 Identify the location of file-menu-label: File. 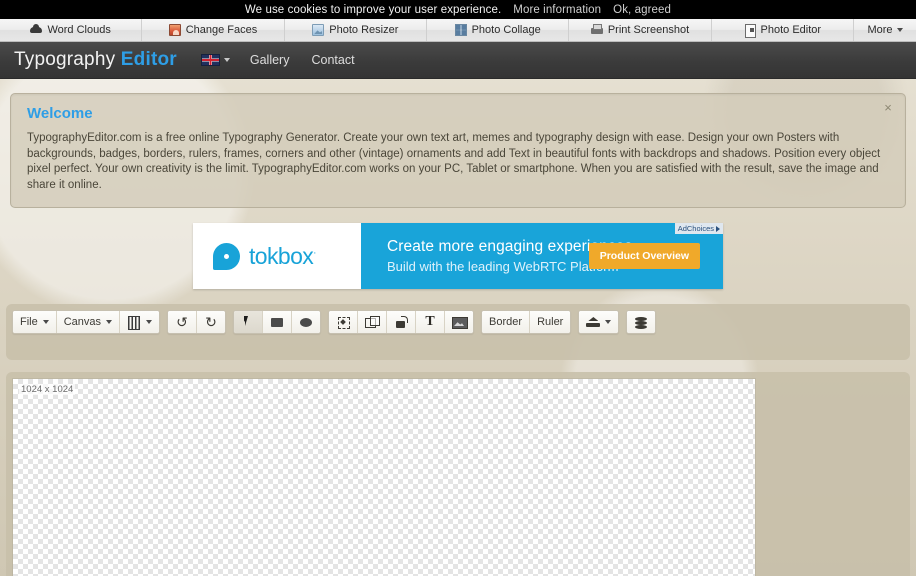
(29, 322).